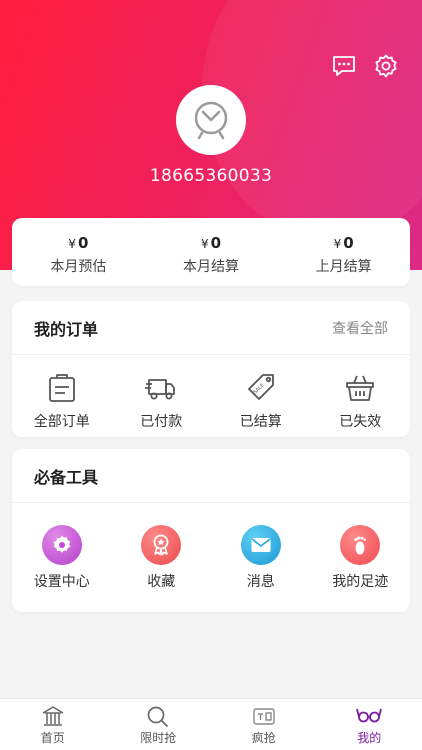 The image size is (422, 750). I want to click on tool-label: 设置中心, so click(61, 582).